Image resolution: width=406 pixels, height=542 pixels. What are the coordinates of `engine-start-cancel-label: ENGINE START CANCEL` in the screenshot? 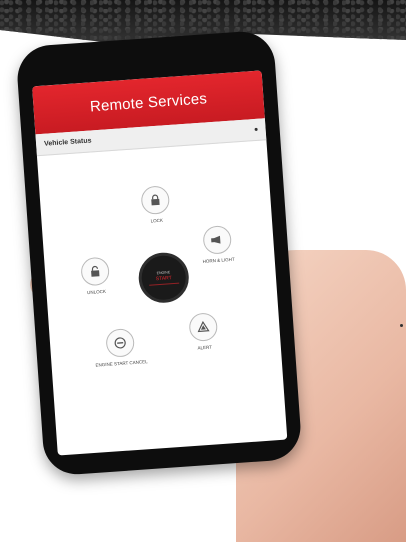 It's located at (121, 363).